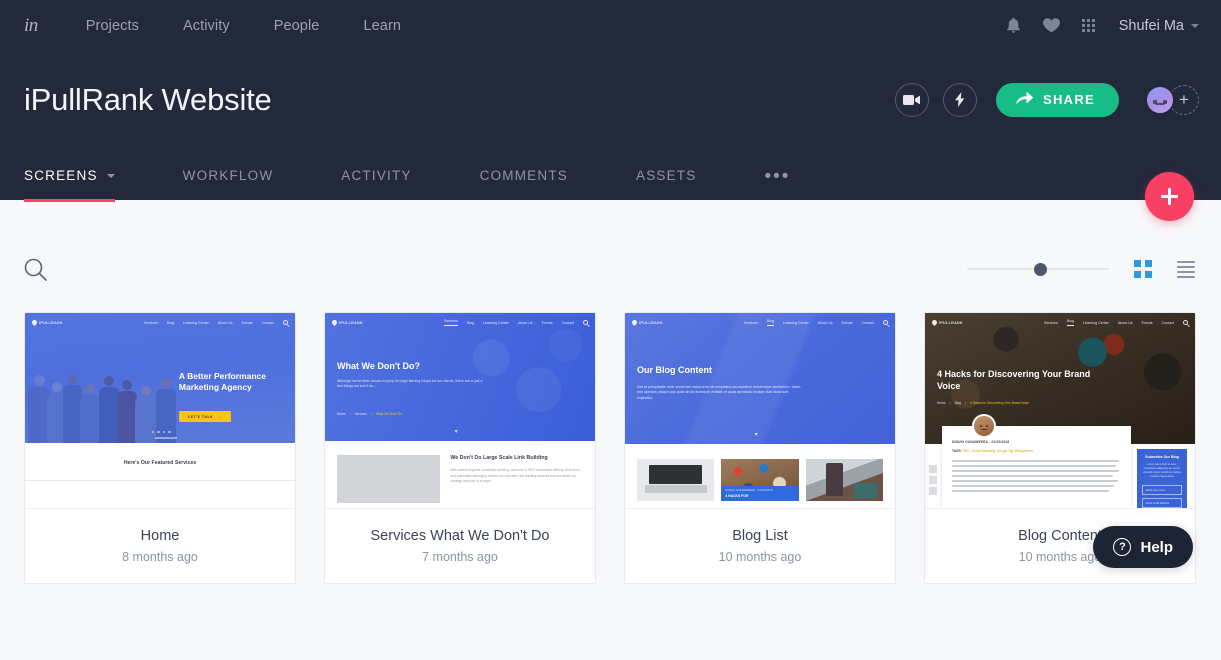  What do you see at coordinates (1068, 99) in the screenshot?
I see `share-button-label: SHARE` at bounding box center [1068, 99].